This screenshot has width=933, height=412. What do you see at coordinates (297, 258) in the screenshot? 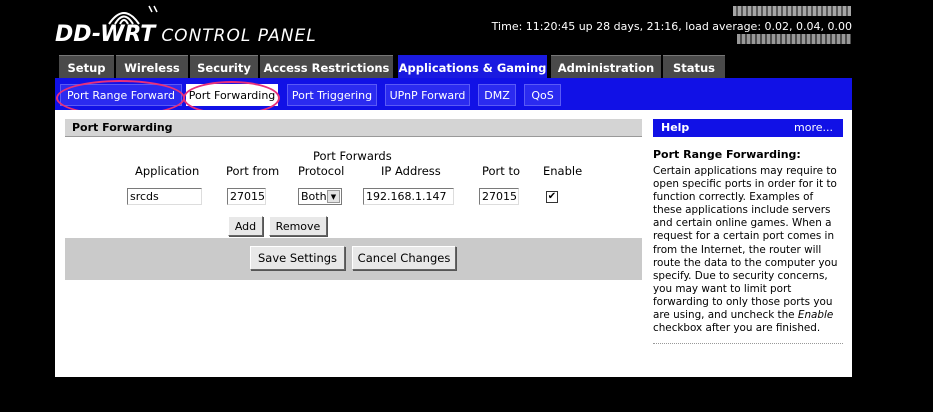
I see `save-settings-button: Save Settings` at bounding box center [297, 258].